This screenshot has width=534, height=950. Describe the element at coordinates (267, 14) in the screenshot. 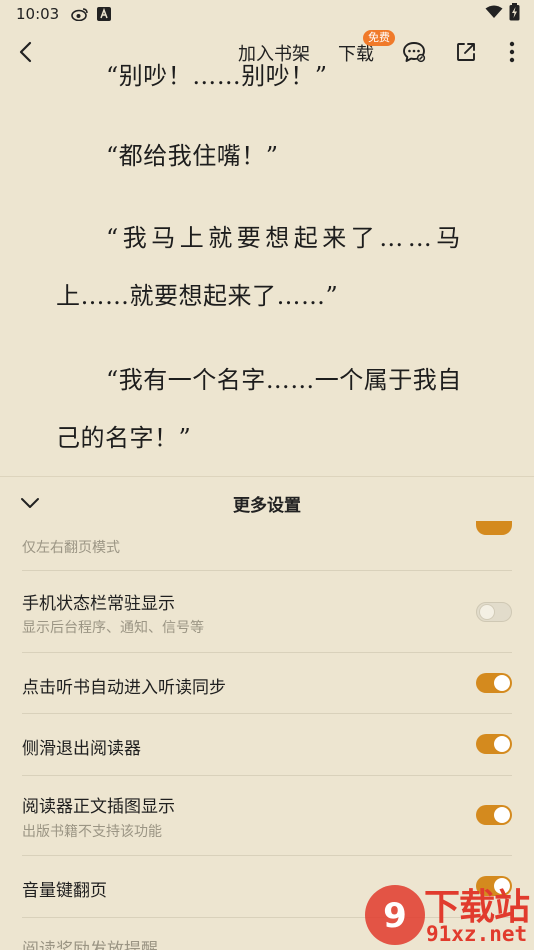

I see `status-bar: 10:03` at that location.